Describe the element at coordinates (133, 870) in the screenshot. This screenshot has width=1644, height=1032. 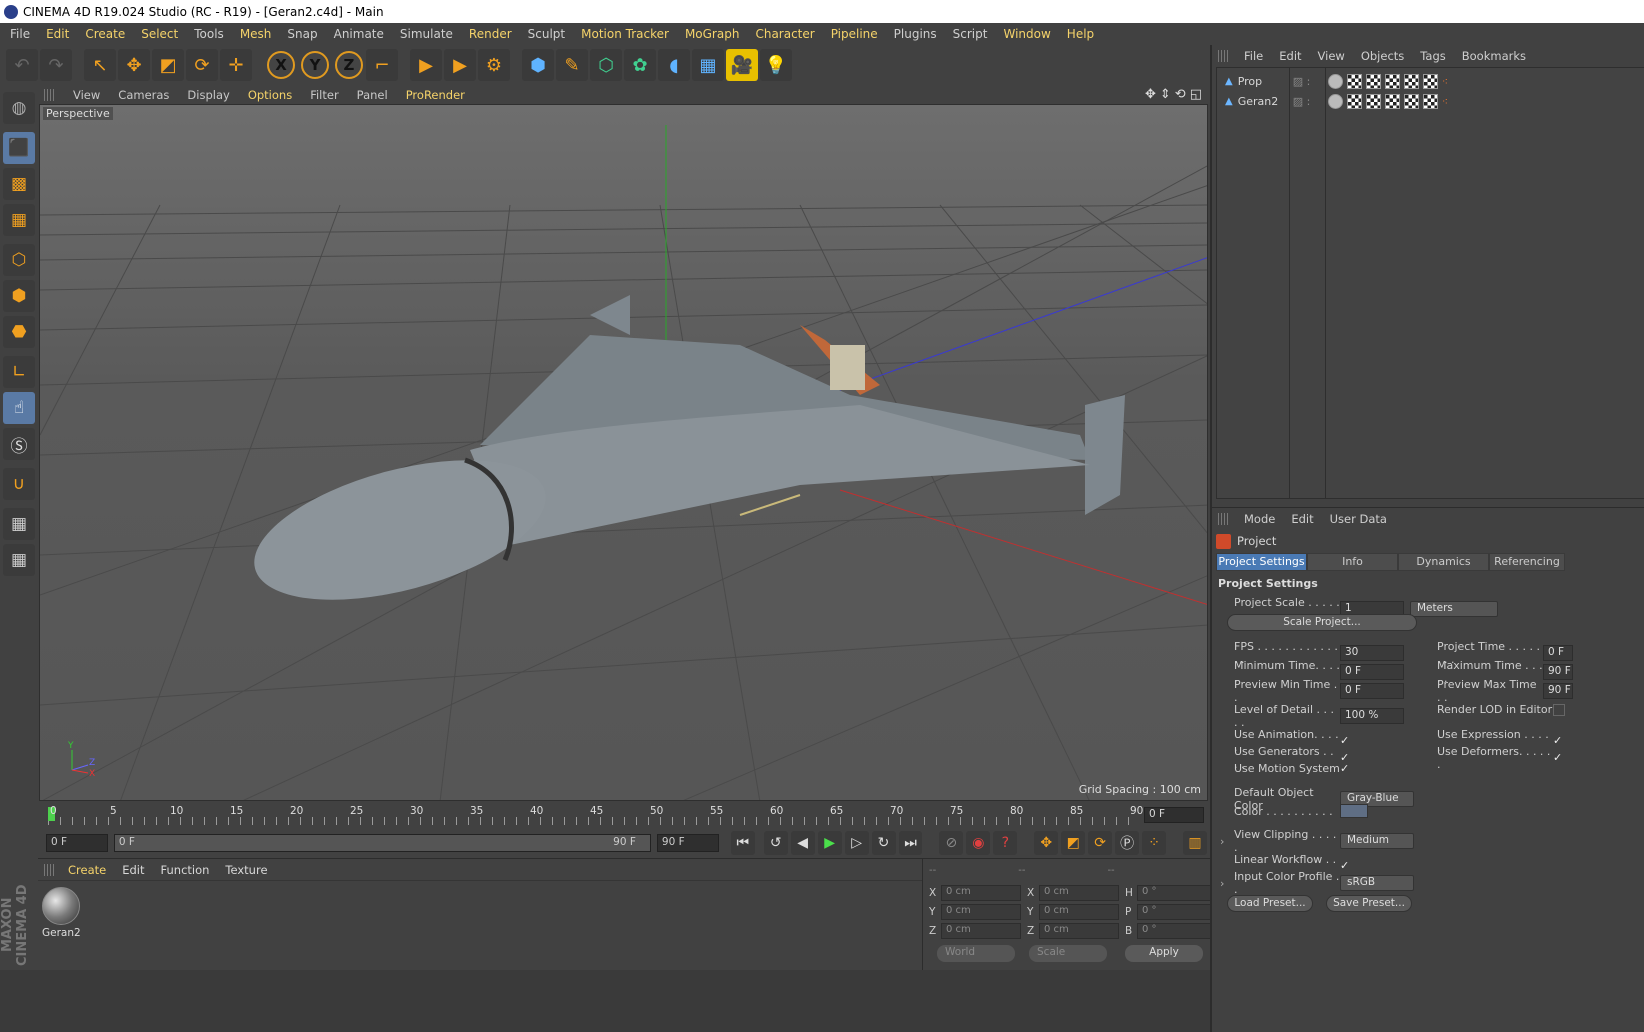
I see `material-menu-edit: Edit` at that location.